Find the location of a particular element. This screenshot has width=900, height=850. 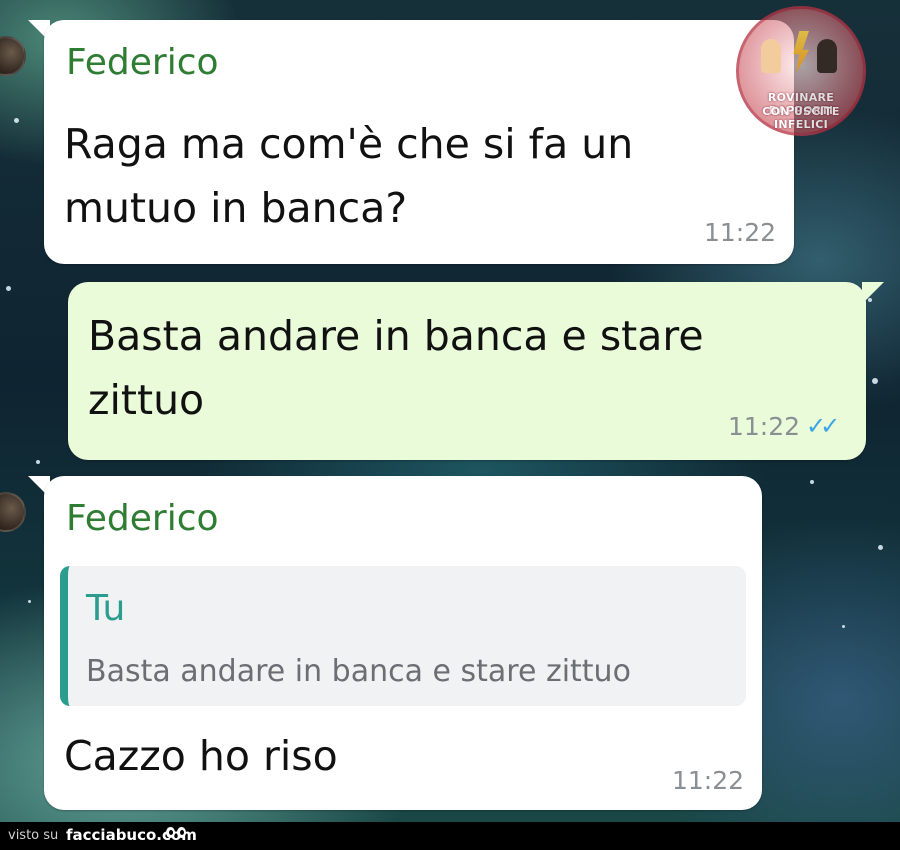

quoted-text: Basta andare in banca e stare zittuo is located at coordinates (358, 671).